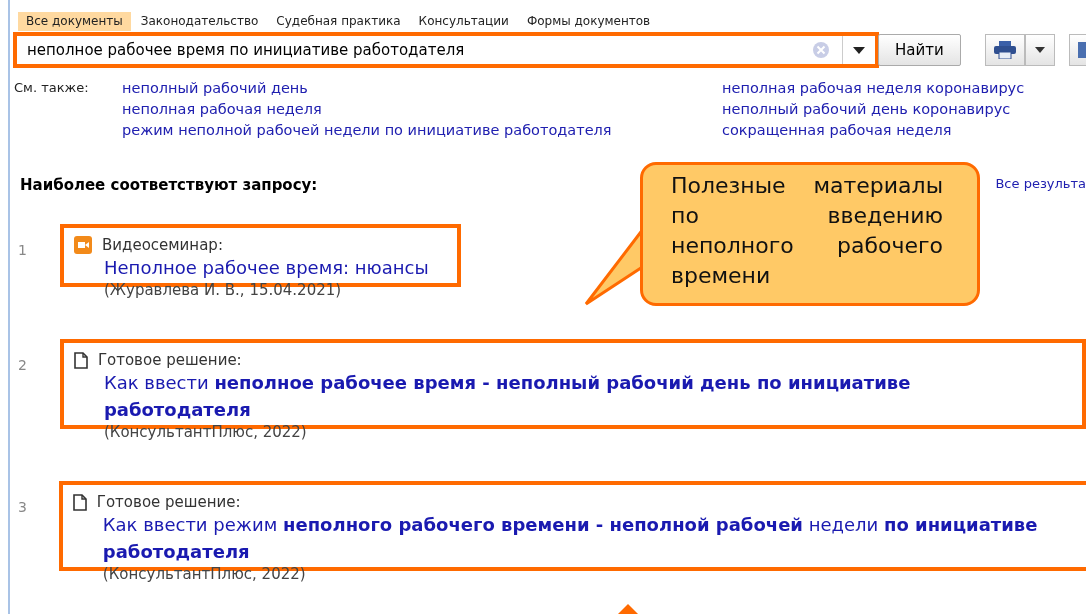 Image resolution: width=1086 pixels, height=614 pixels. What do you see at coordinates (338, 21) in the screenshot?
I see `tab: Судебная практика` at bounding box center [338, 21].